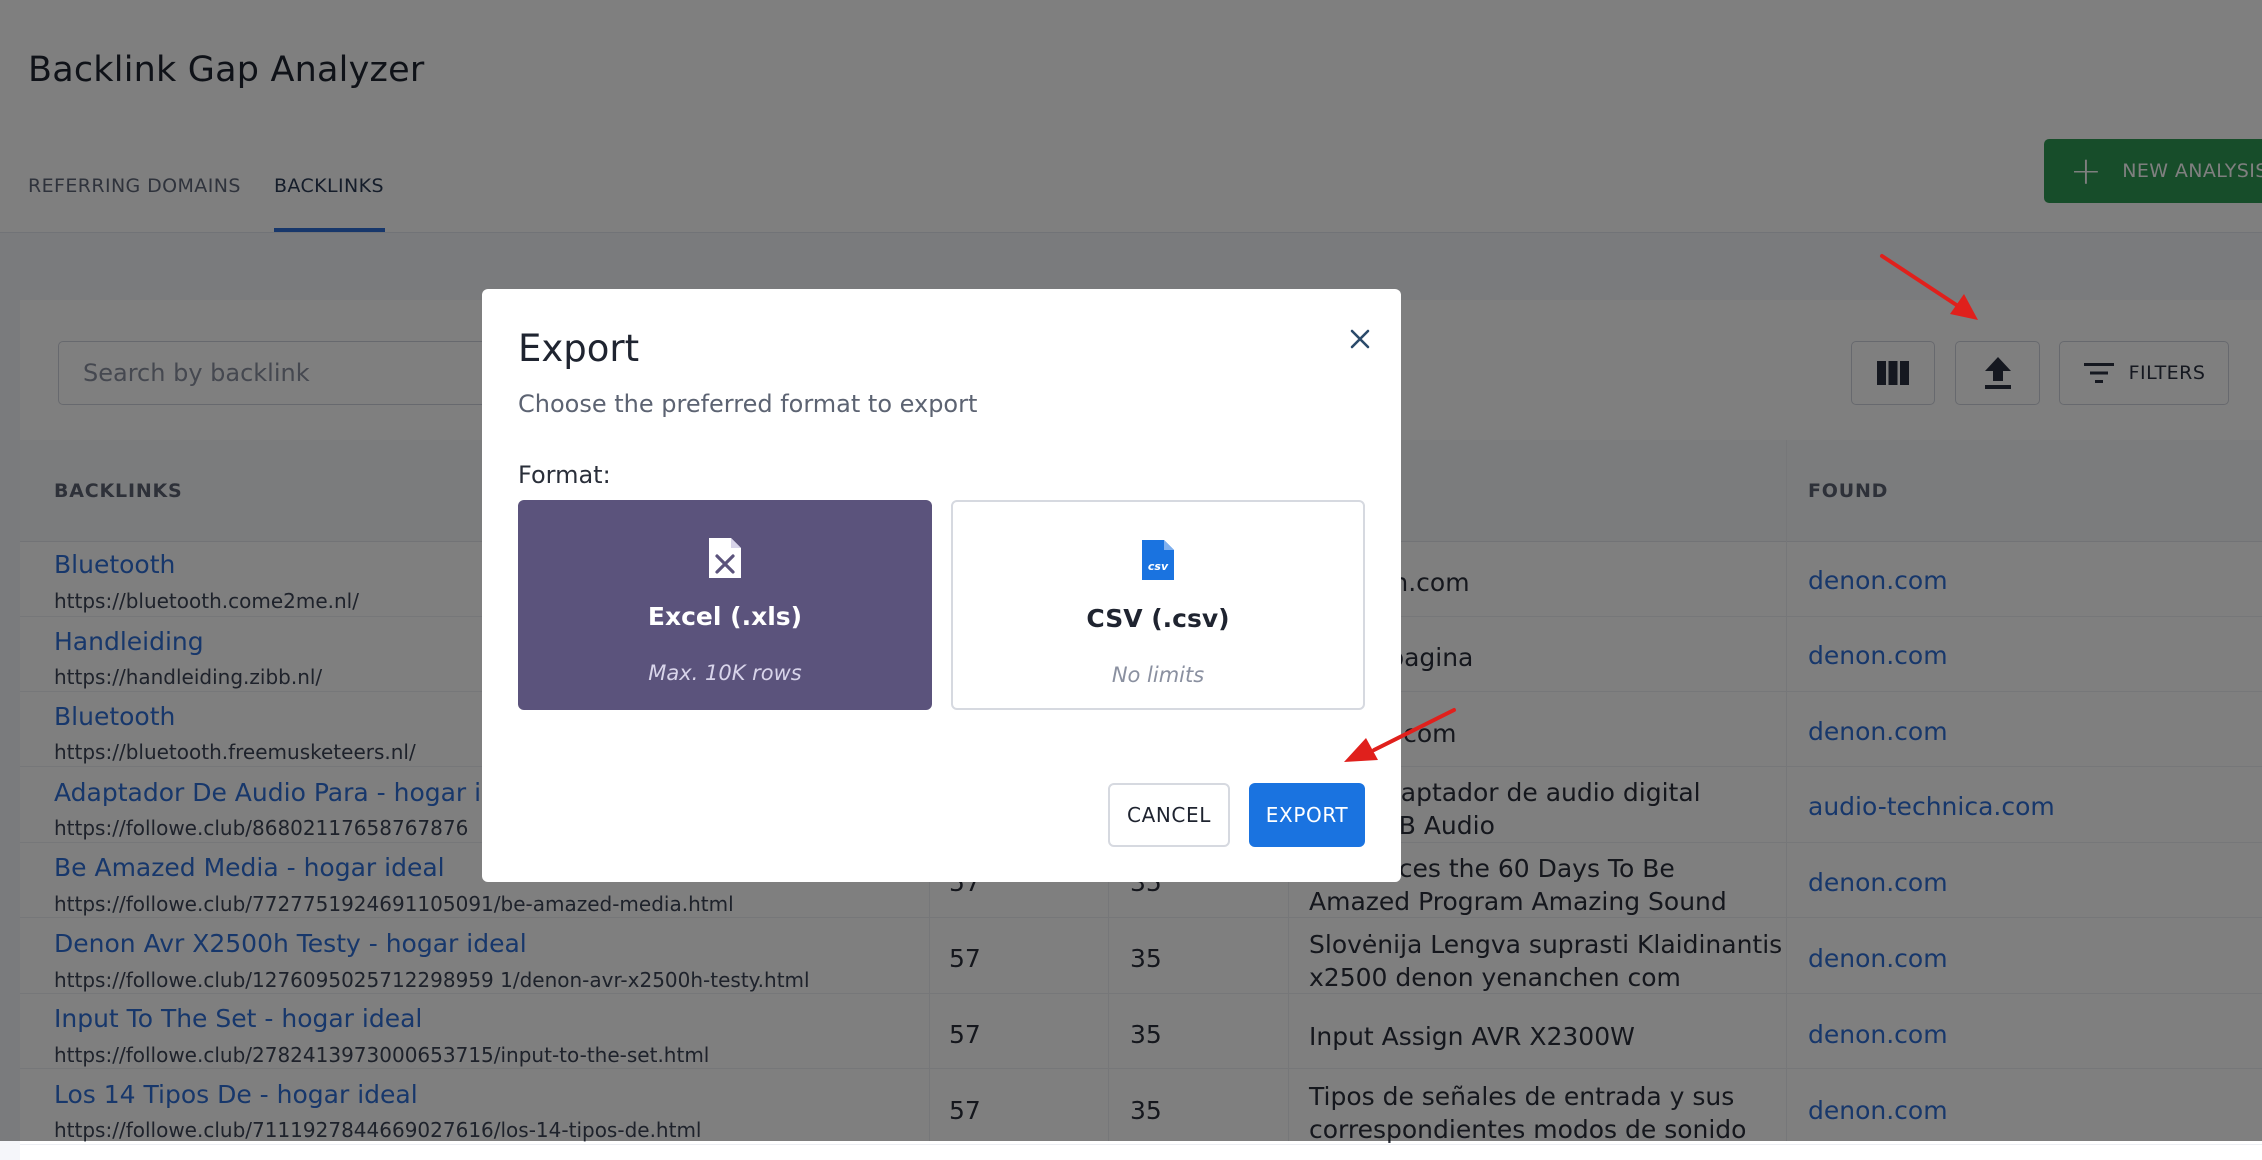  Describe the element at coordinates (725, 616) in the screenshot. I see `format-option-name: Excel (.xls)` at that location.